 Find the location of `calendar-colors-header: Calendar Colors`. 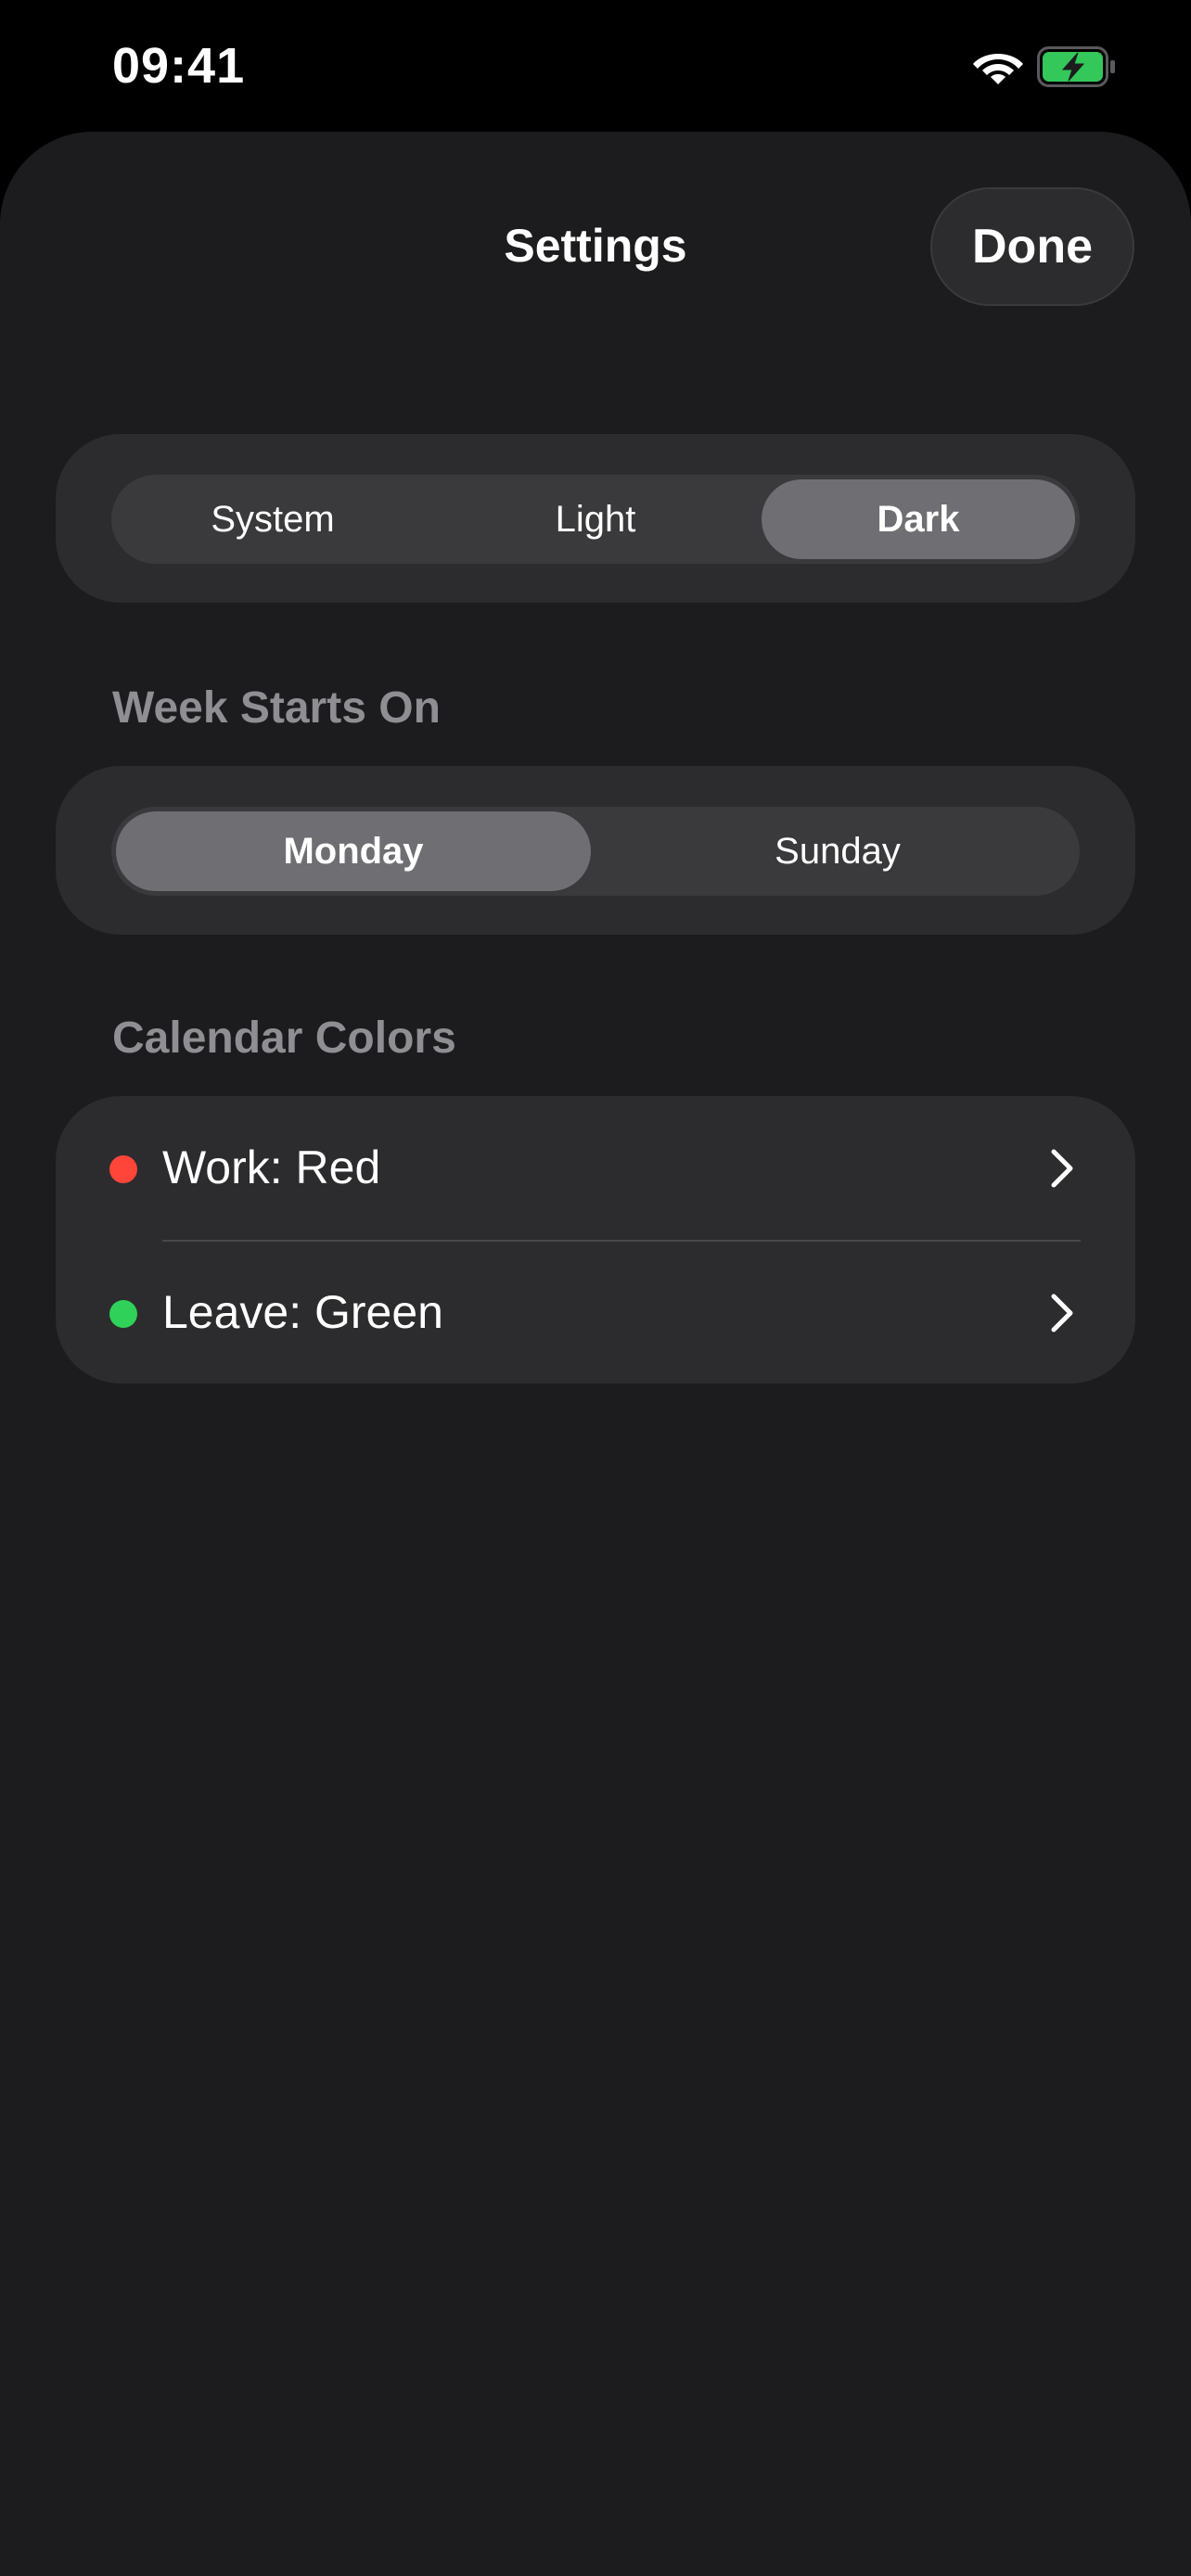

calendar-colors-header: Calendar Colors is located at coordinates (284, 1038).